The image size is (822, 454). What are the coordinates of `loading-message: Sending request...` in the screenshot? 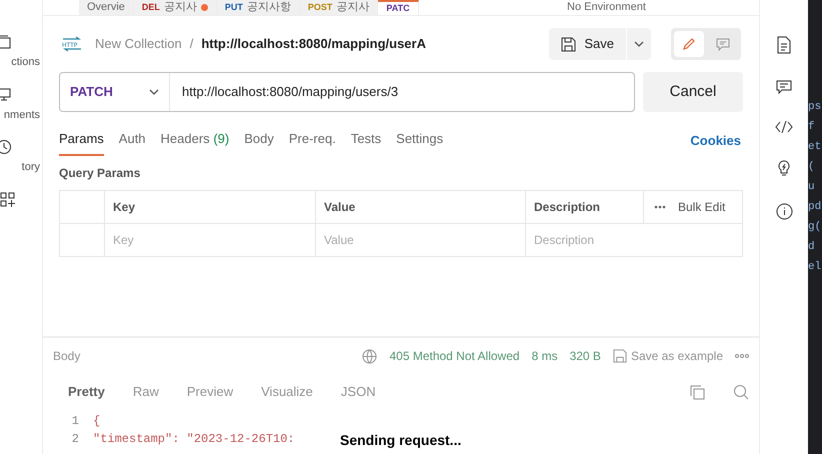 It's located at (401, 440).